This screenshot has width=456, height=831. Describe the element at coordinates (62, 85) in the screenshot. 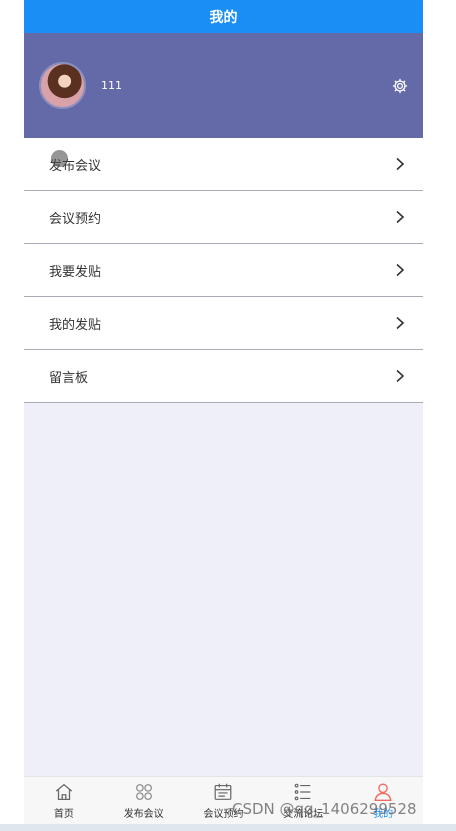

I see `avatar` at that location.